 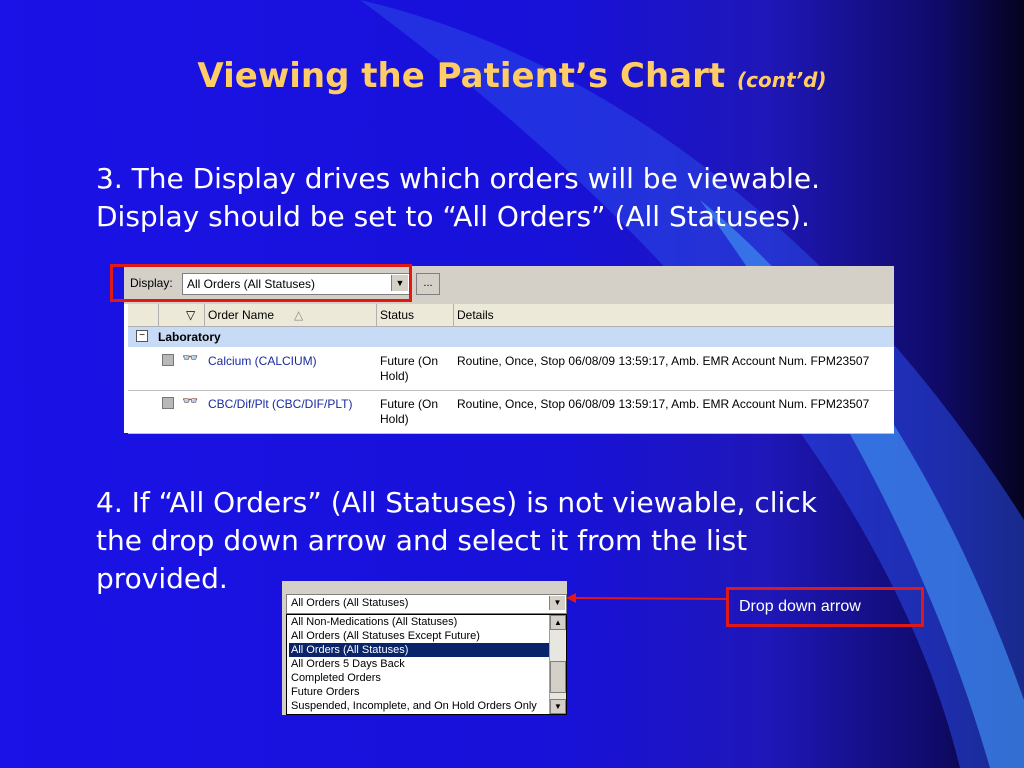 What do you see at coordinates (461, 76) in the screenshot?
I see `title-text: Viewing the Patient’s Chart` at bounding box center [461, 76].